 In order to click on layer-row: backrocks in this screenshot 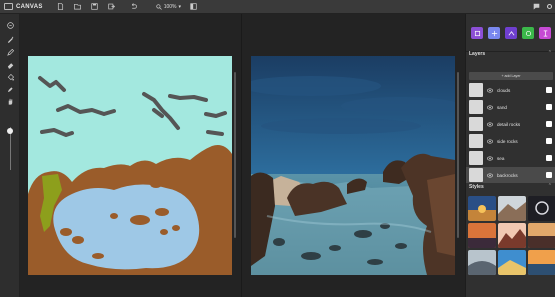, I will do `click(510, 175)`.